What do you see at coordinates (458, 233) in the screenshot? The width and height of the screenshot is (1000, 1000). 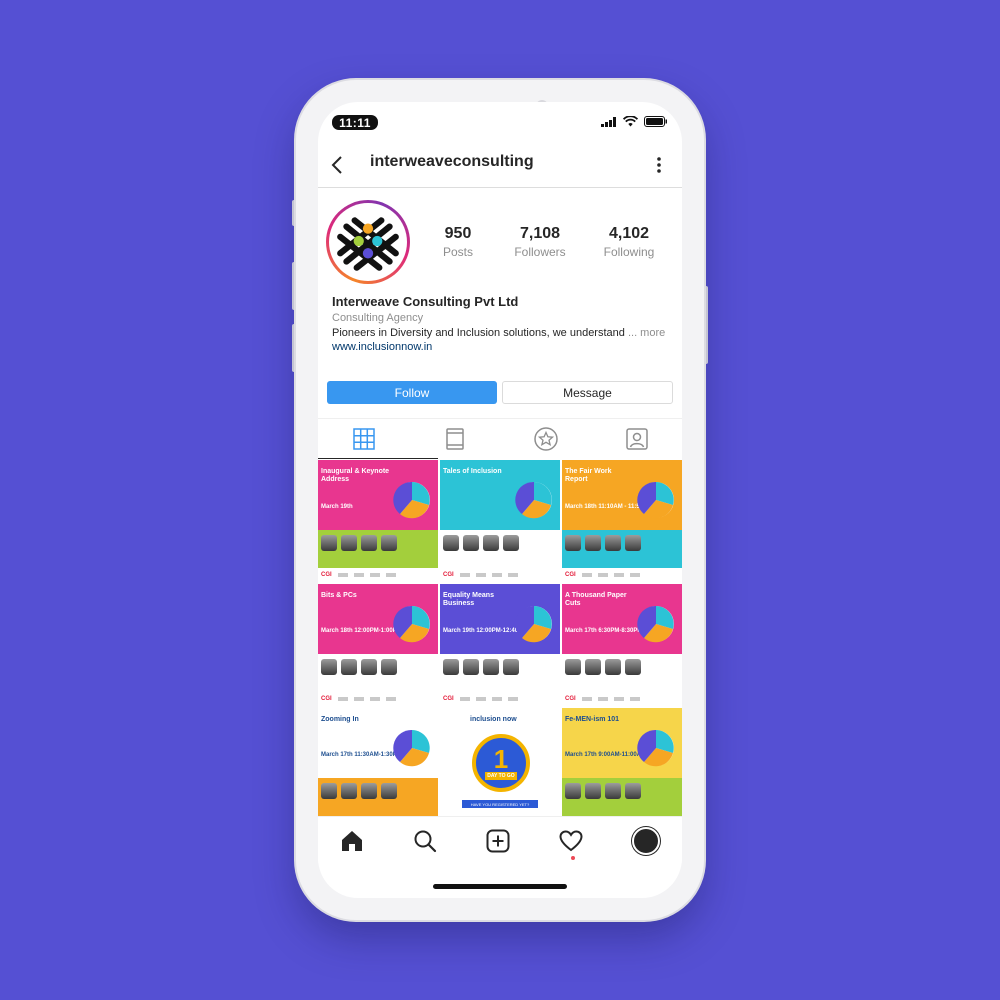 I see `stat-posts-value: 950` at bounding box center [458, 233].